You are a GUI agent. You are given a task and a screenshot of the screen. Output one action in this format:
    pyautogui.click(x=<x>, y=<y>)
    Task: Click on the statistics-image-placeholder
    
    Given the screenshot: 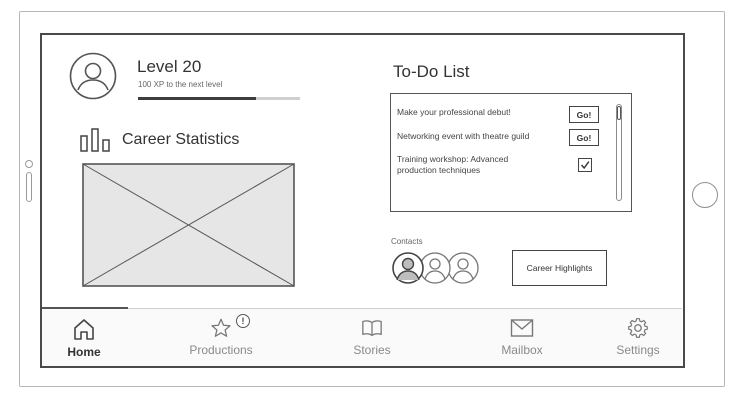 What is the action you would take?
    pyautogui.click(x=188, y=225)
    